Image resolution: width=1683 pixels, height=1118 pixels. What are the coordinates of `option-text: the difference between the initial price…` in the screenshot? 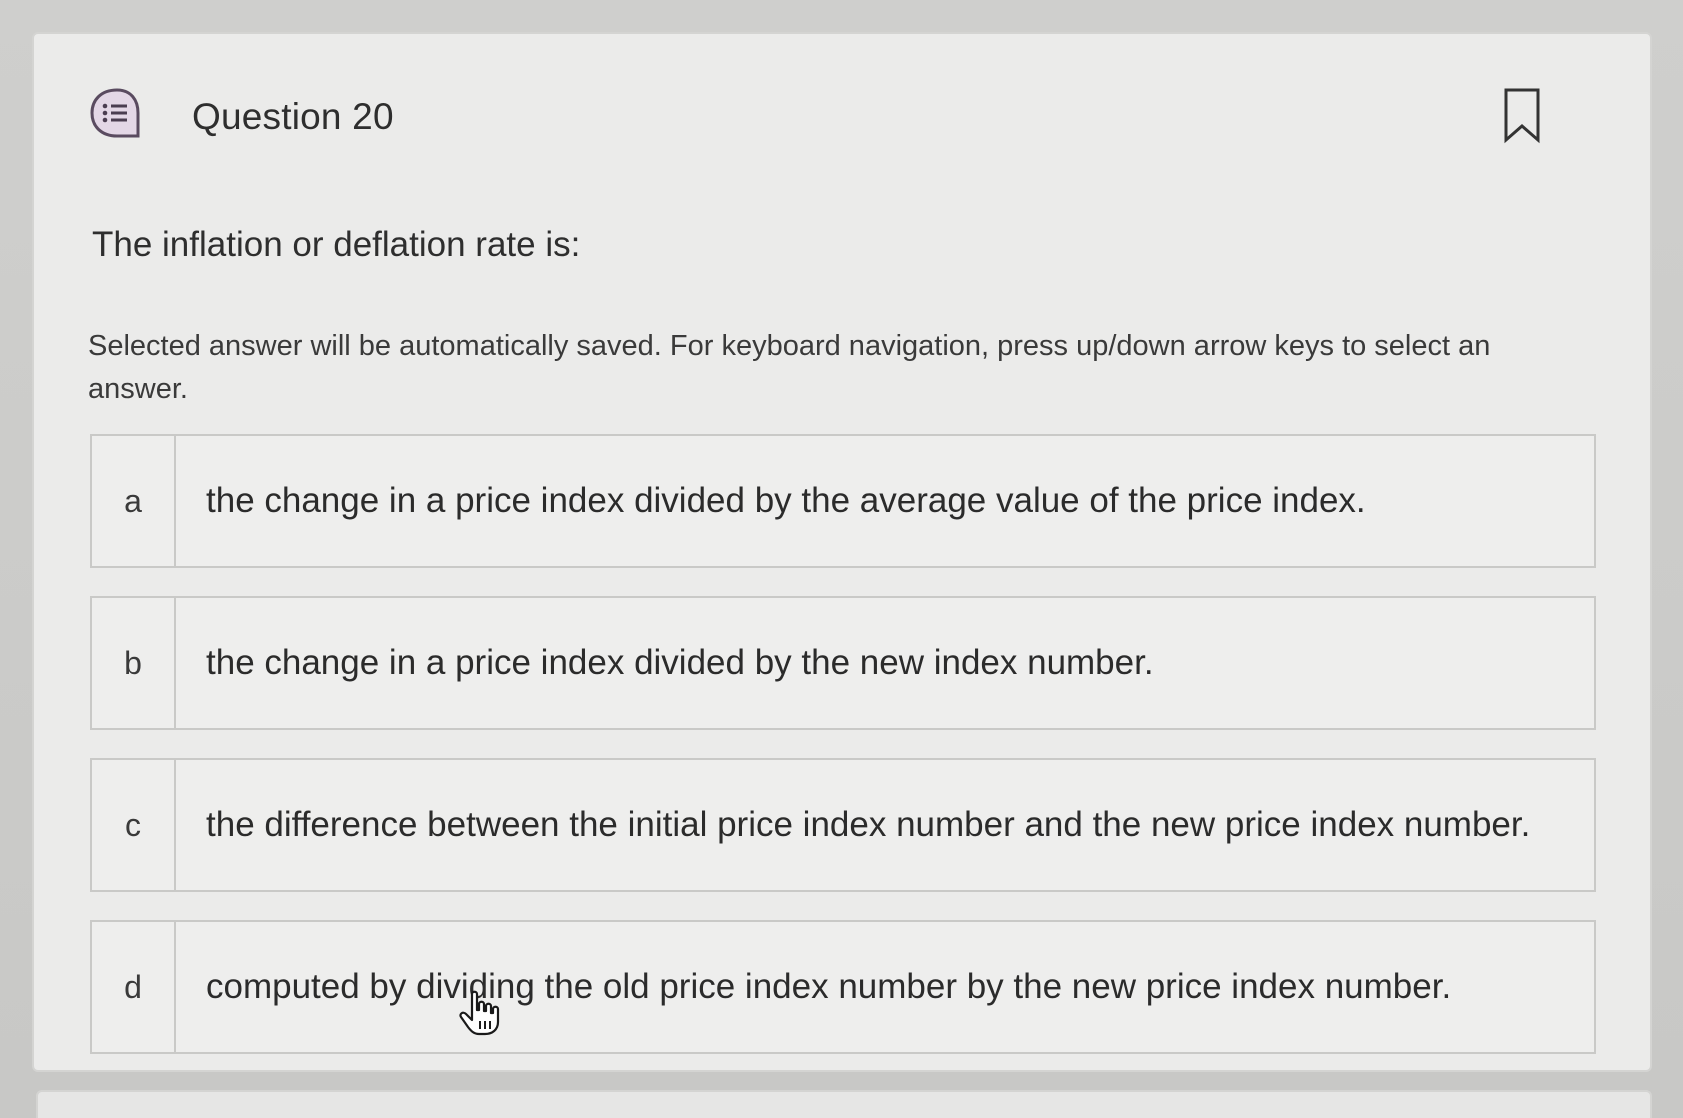 It's located at (868, 824).